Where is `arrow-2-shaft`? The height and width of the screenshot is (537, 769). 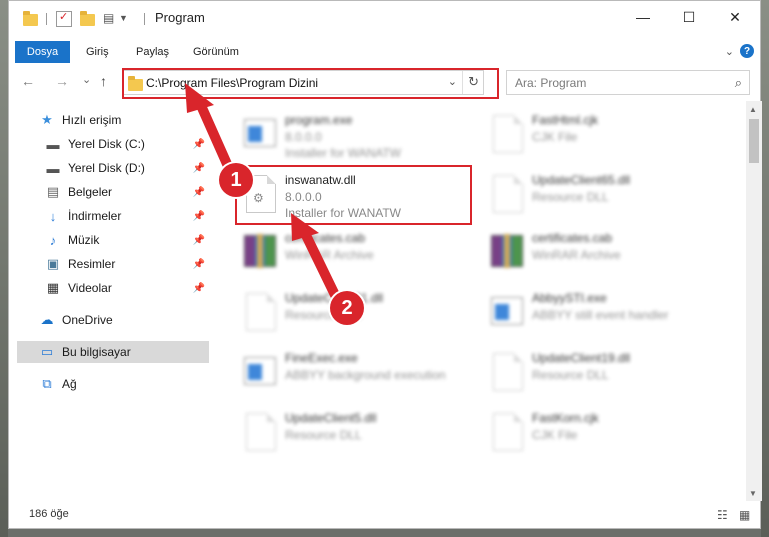
arrow-2-shaft is located at coordinates (319, 262).